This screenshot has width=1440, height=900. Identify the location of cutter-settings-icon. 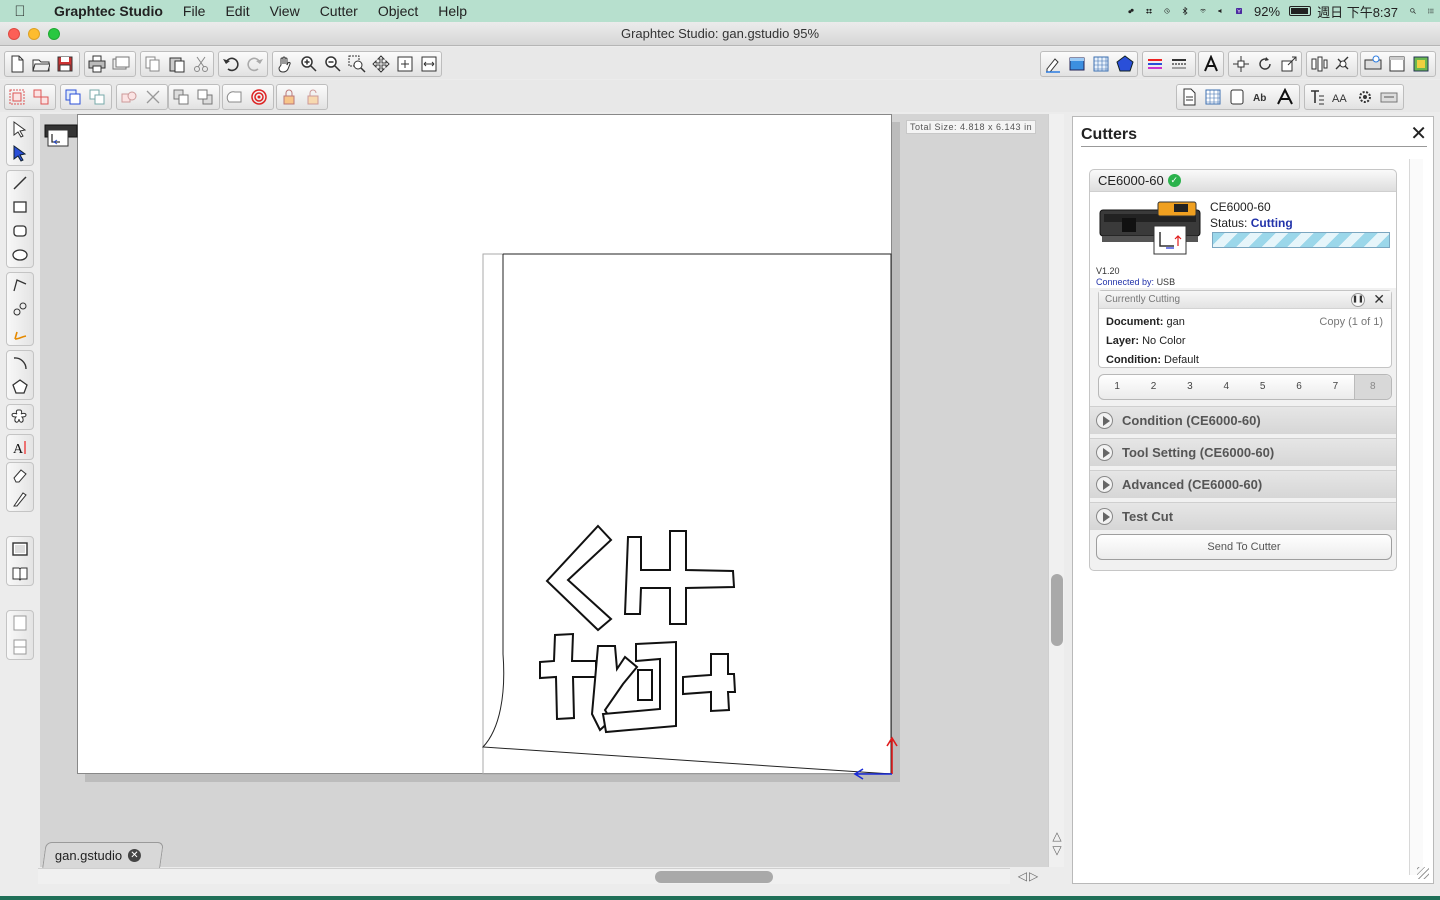
(1389, 97).